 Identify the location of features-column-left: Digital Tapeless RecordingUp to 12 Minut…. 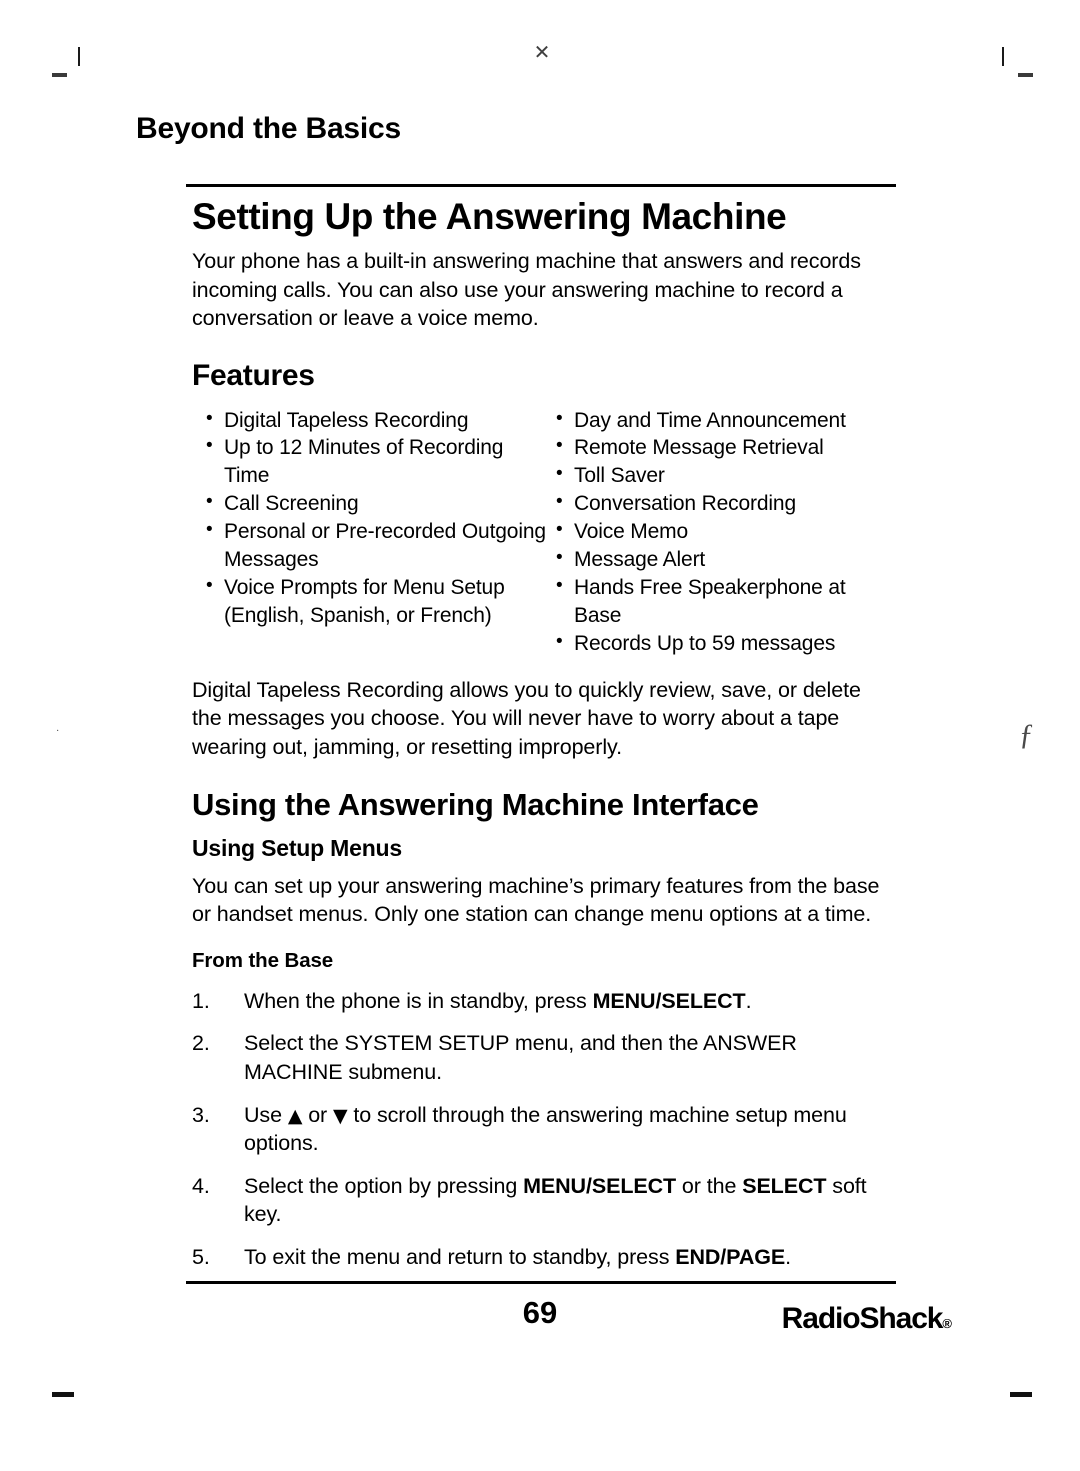
(369, 532).